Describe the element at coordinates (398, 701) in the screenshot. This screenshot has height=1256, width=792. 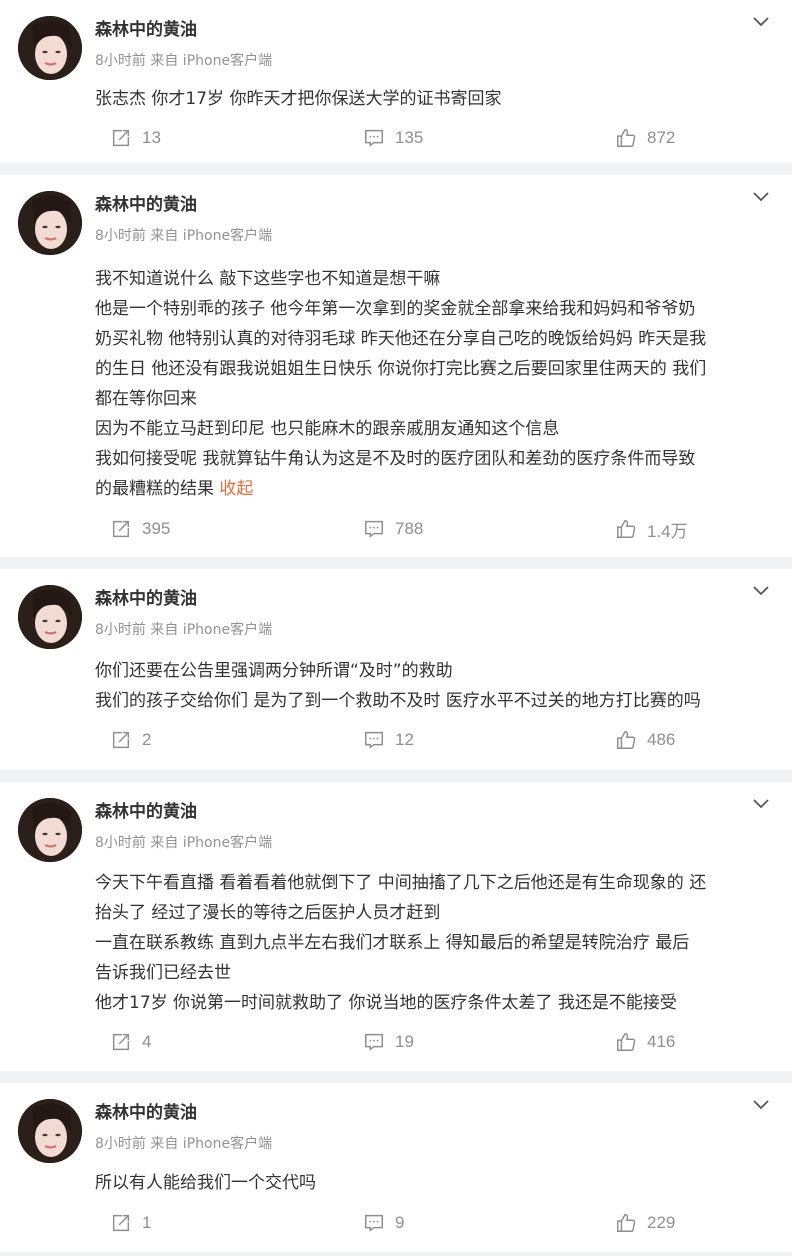
I see `comment-line: 我们的孩子交给你们 是为了到一个救助不及时 医疗水平不过关的地方打比赛的吗` at that location.